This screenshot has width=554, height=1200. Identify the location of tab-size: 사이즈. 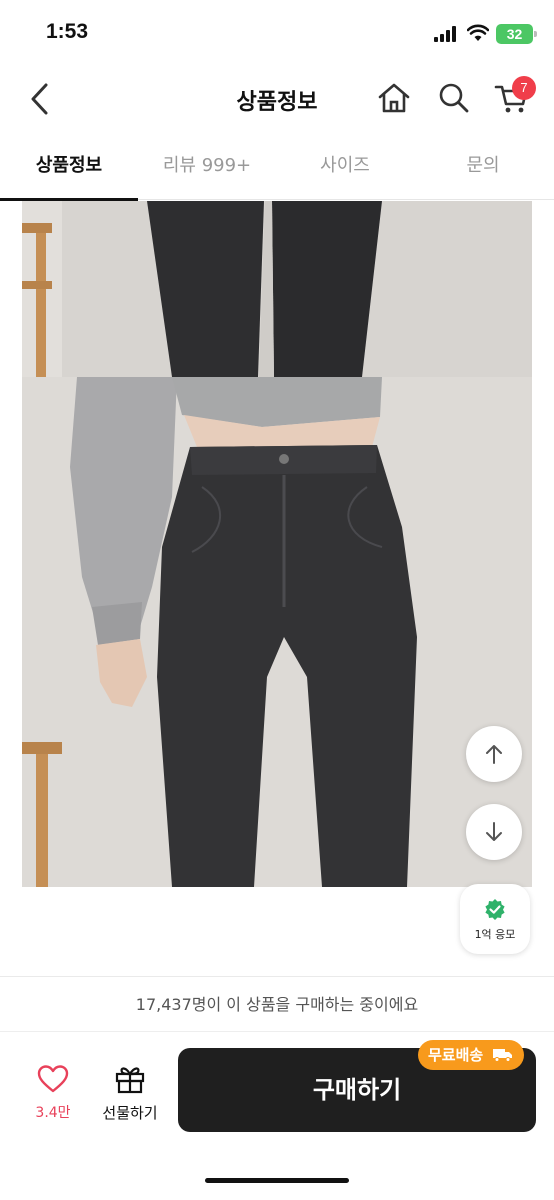
(345, 170).